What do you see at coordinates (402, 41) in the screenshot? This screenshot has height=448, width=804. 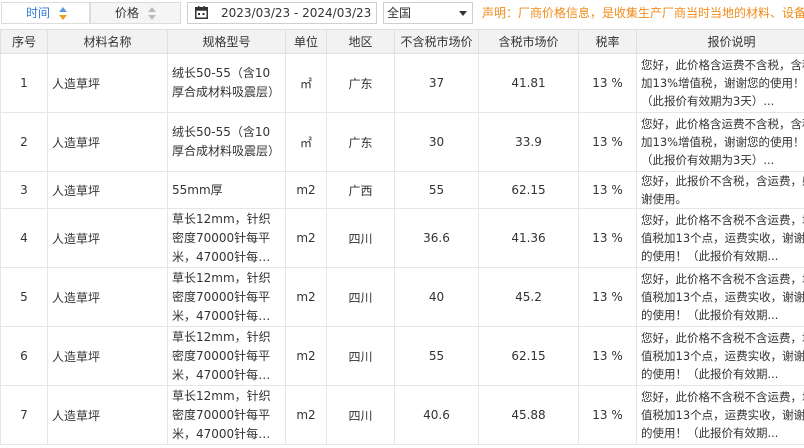 I see `table-header-row: 序号 材料名称 规格型号 单位 地区 不含税市场价 含税市场价 税率 报价说明` at bounding box center [402, 41].